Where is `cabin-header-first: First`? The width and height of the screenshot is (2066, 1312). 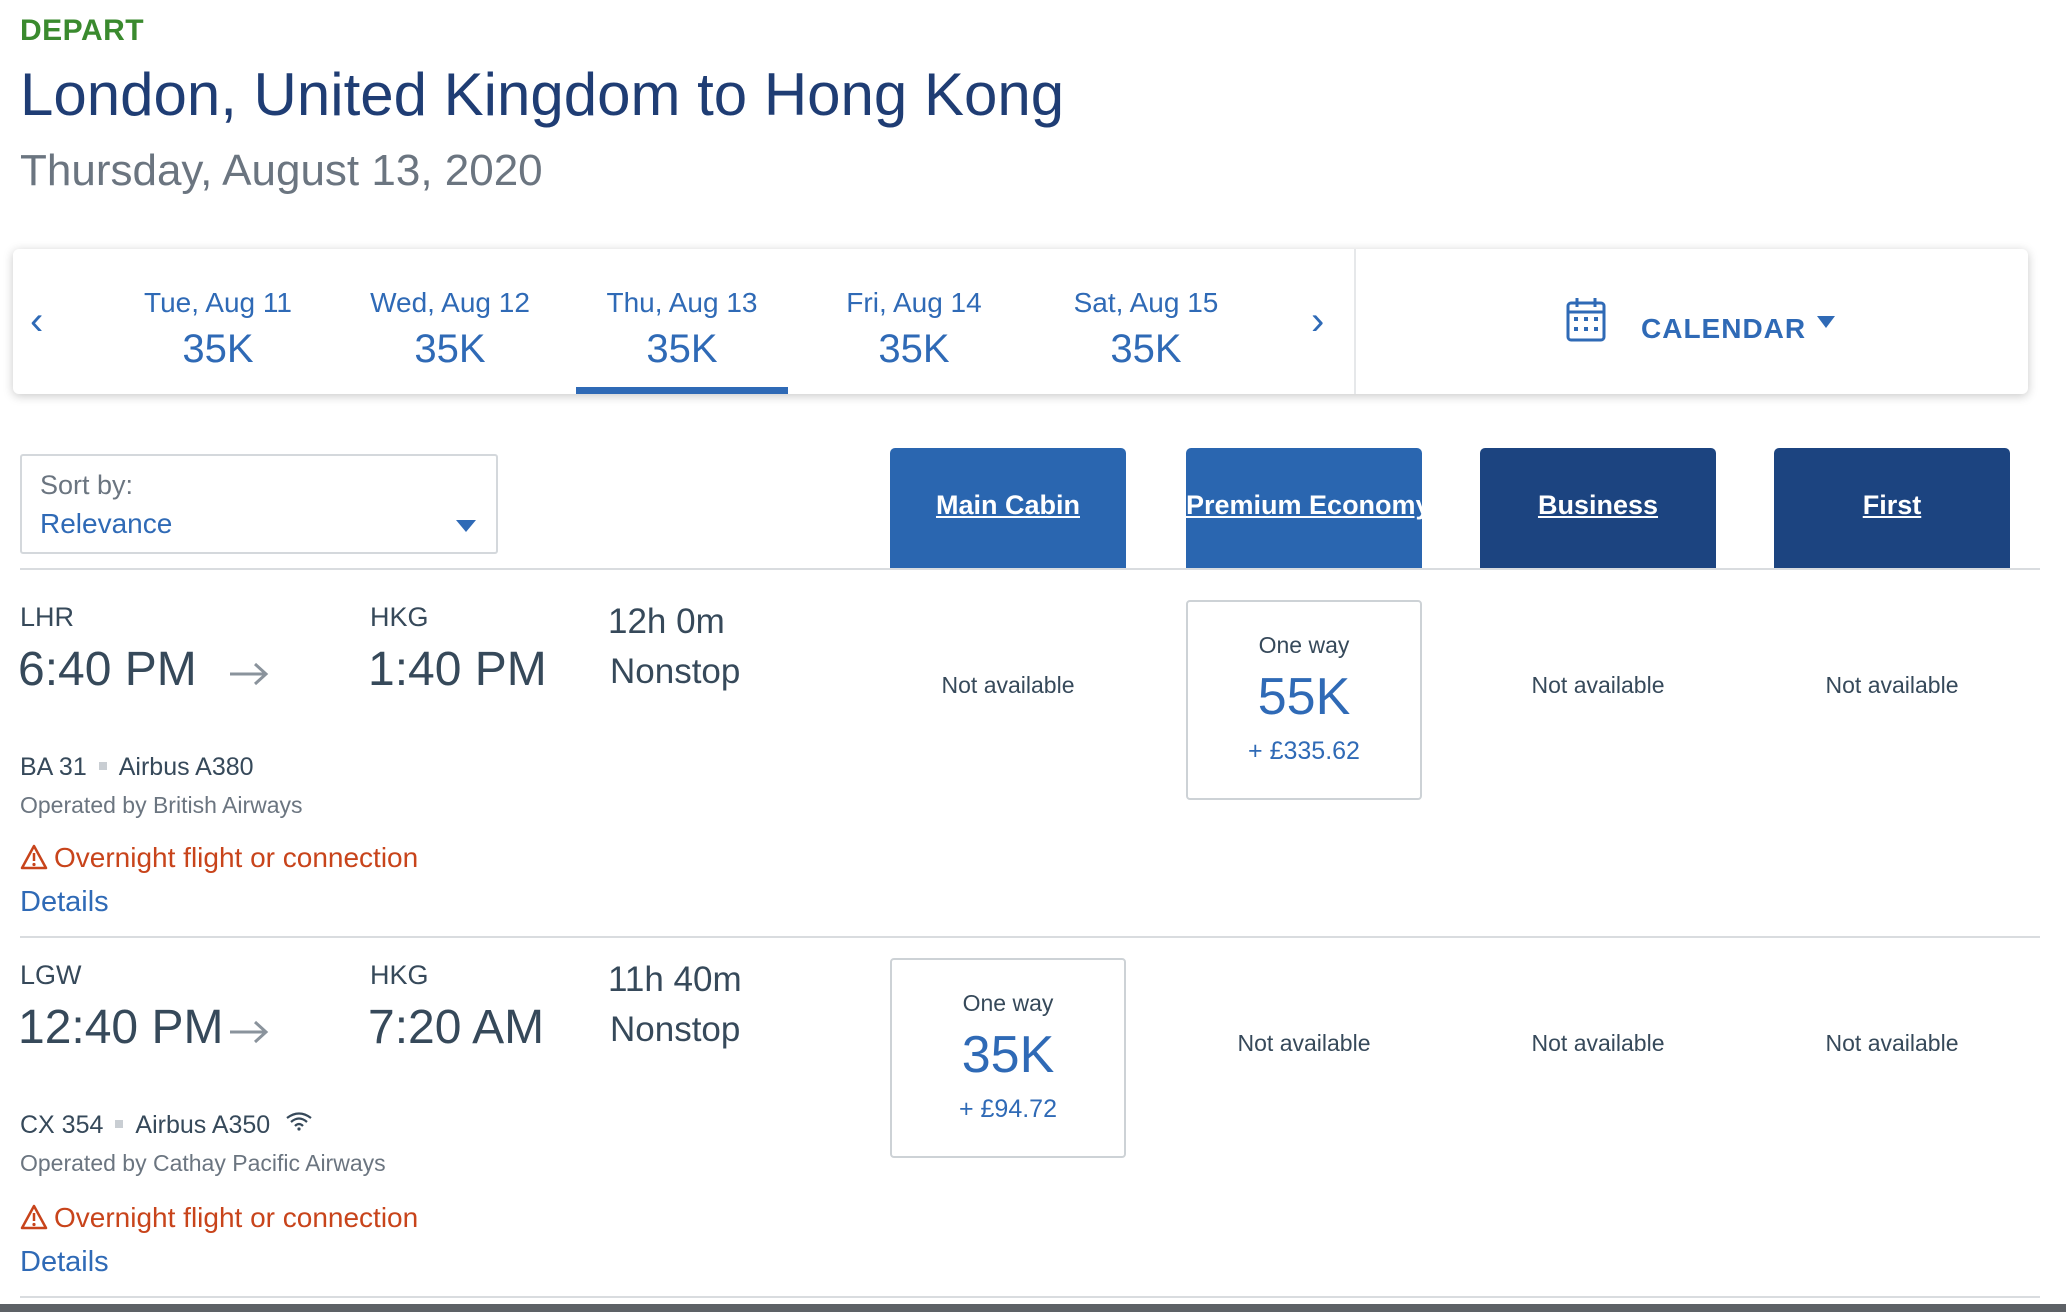
cabin-header-first: First is located at coordinates (1892, 508).